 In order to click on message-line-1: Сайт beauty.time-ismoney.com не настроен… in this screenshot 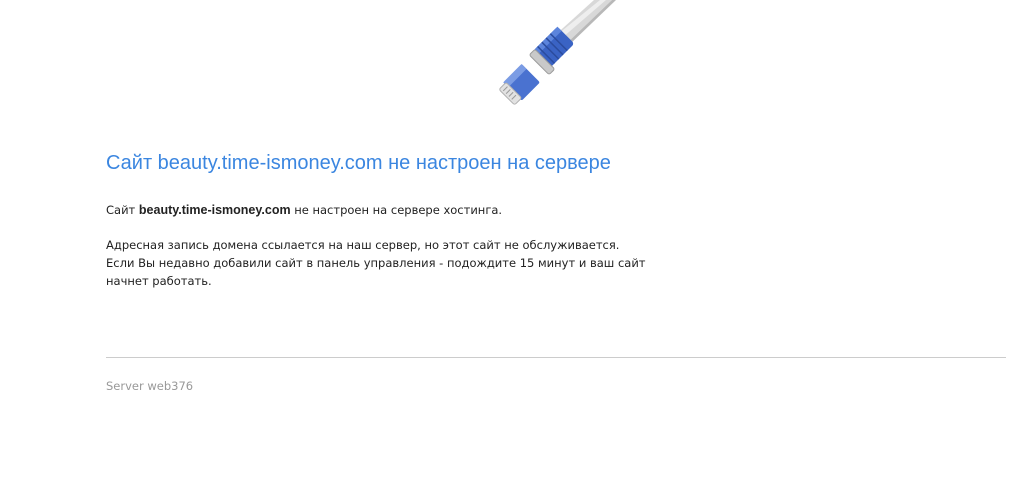, I will do `click(396, 210)`.